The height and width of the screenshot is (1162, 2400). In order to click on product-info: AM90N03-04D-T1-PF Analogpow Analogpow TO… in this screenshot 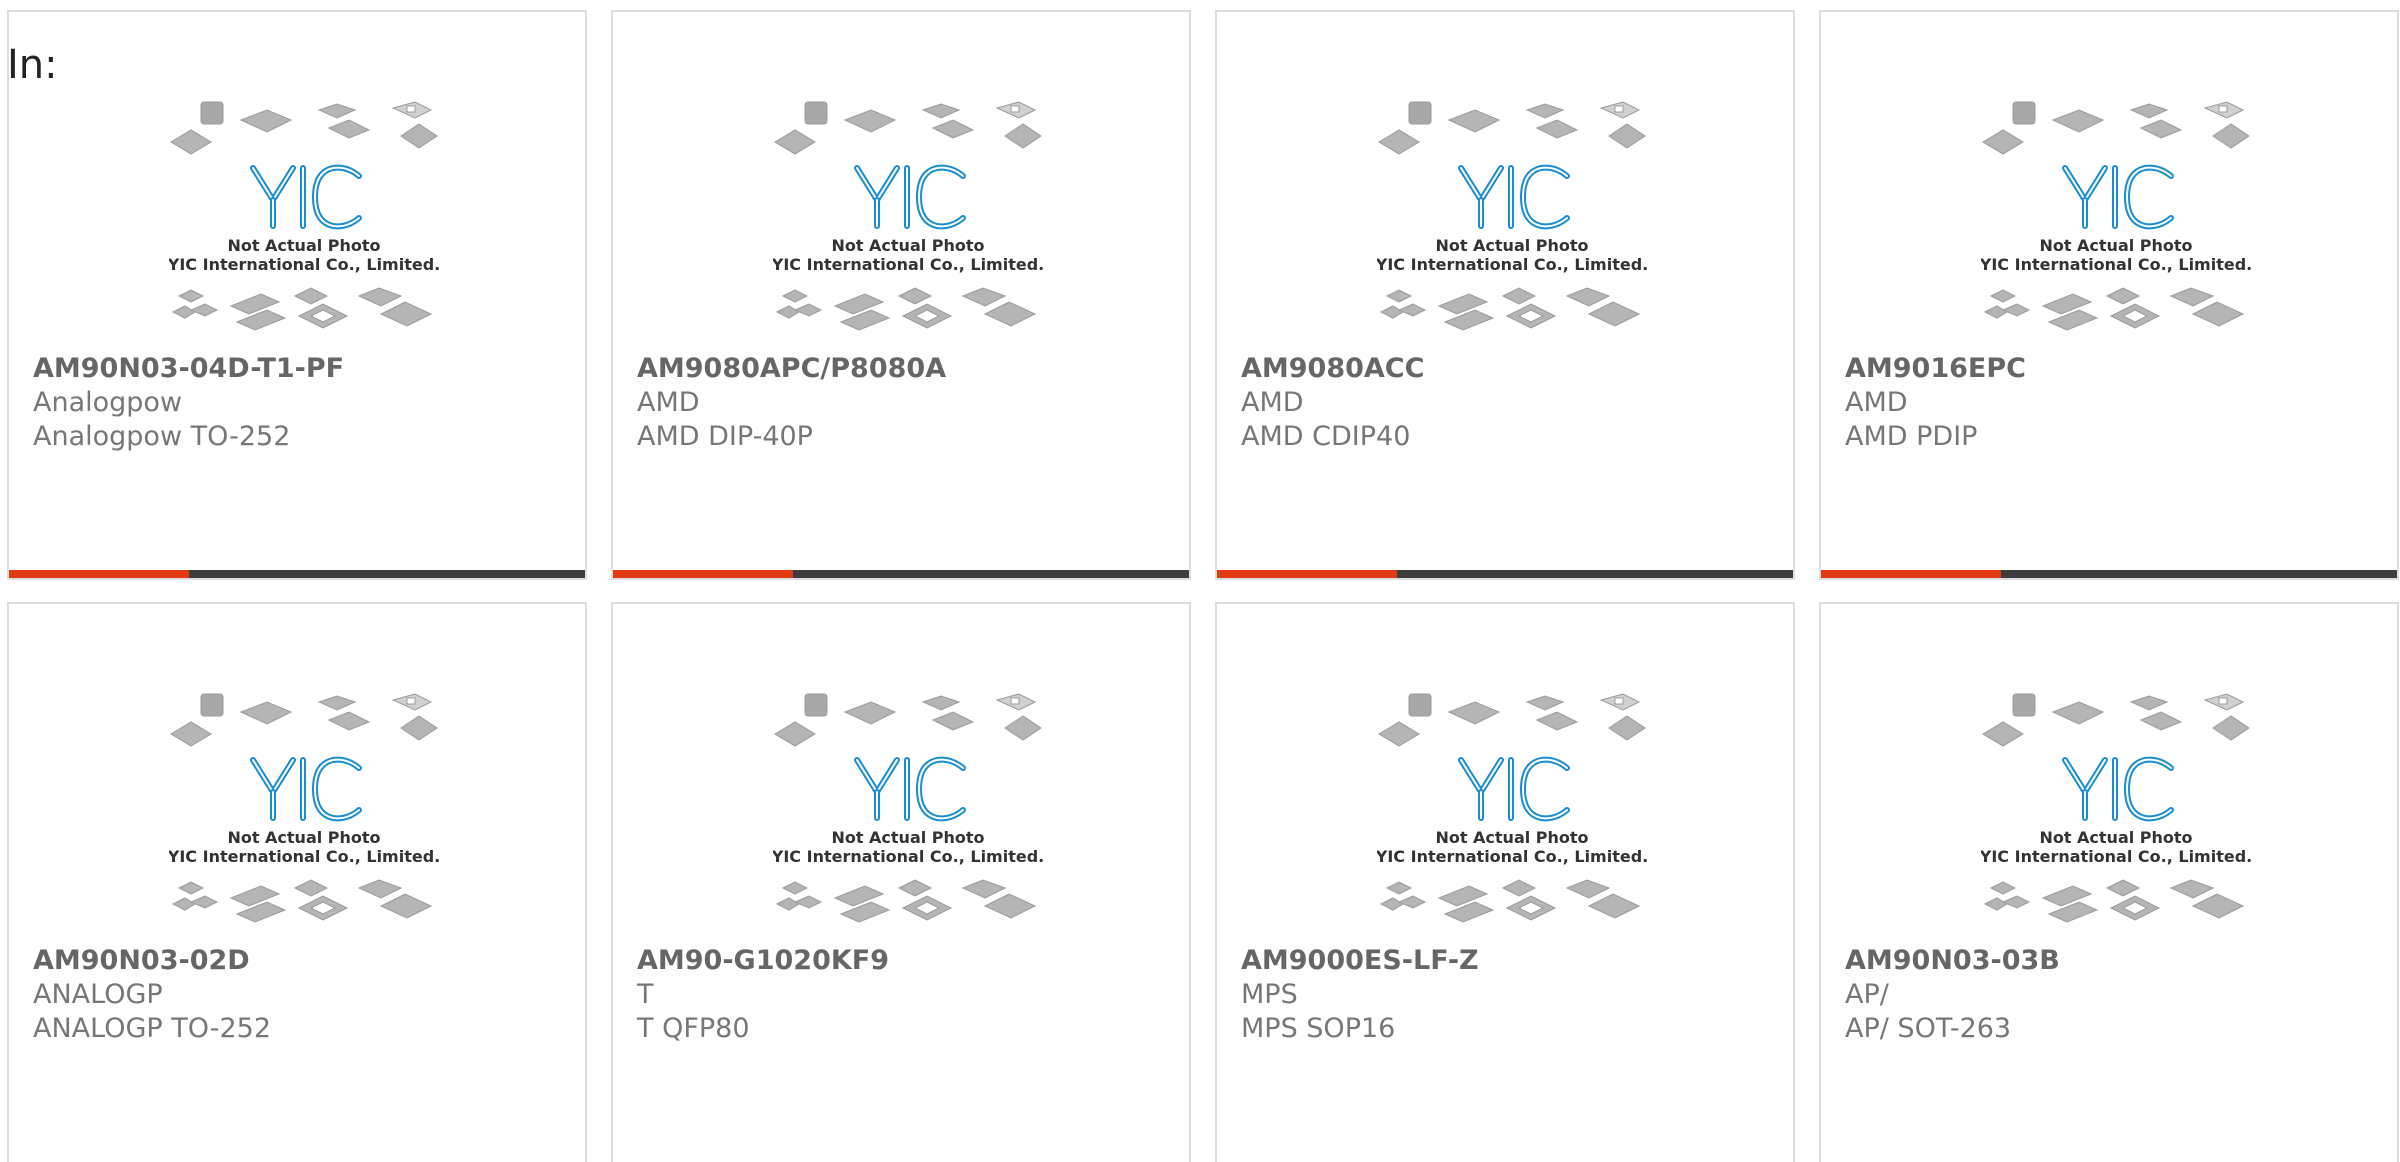, I will do `click(304, 403)`.